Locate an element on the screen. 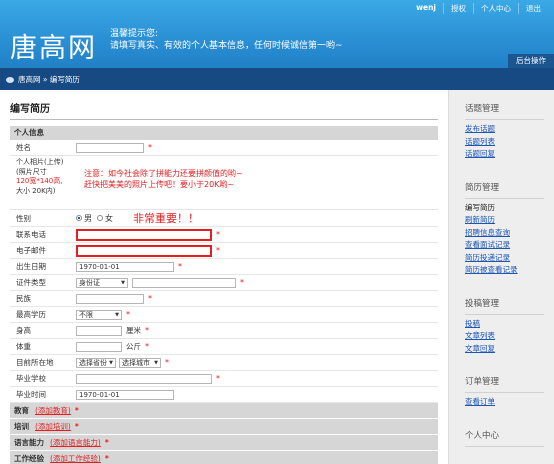 This screenshot has height=464, width=554. add-work-experience-link: (添加工作经验) is located at coordinates (75, 458).